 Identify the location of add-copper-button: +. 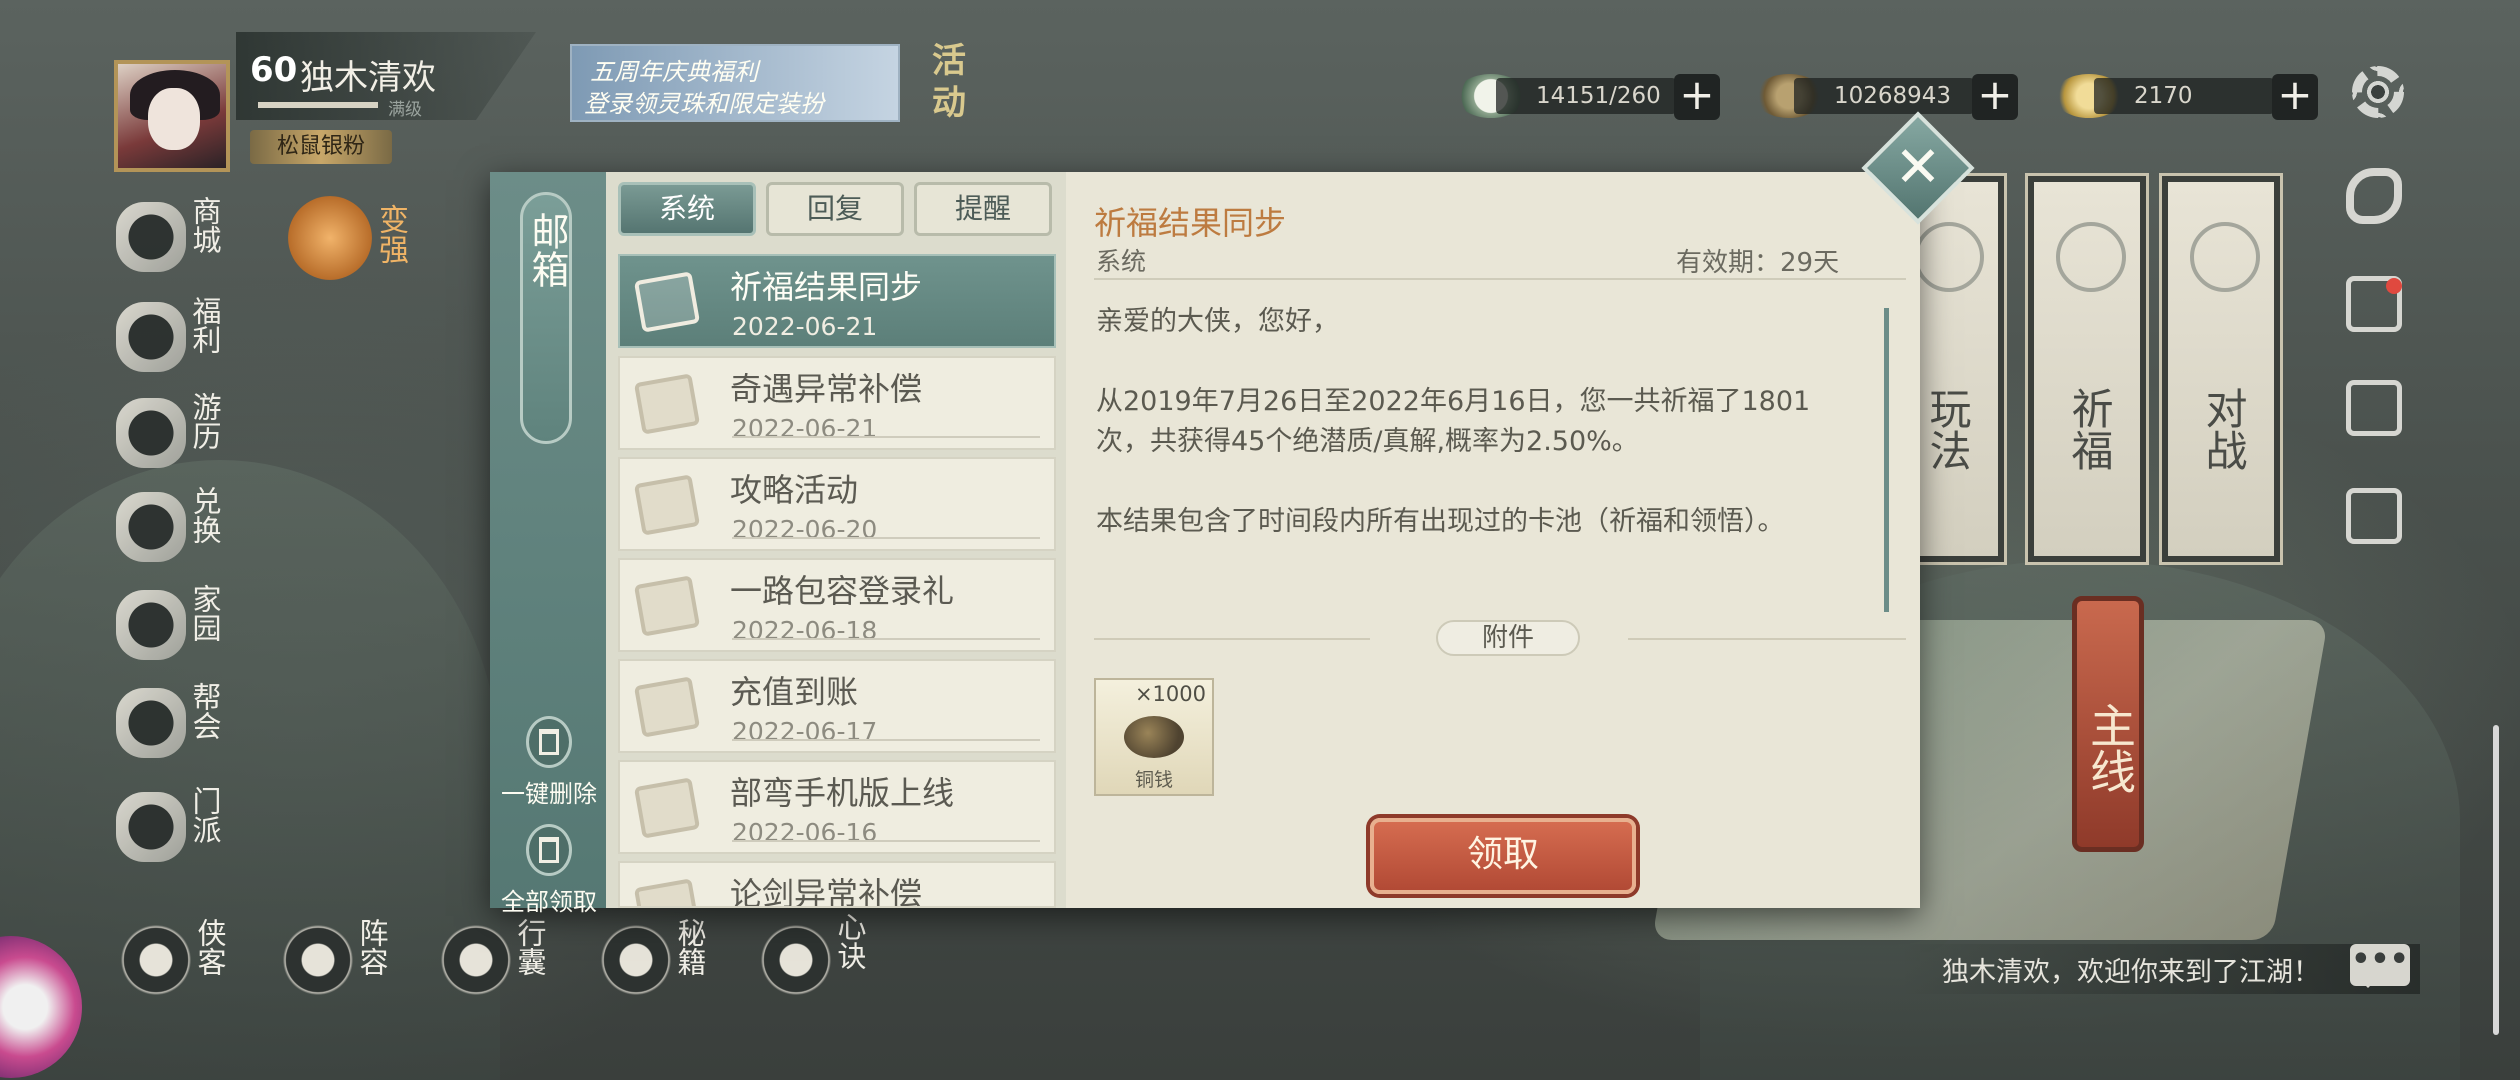
(1995, 97).